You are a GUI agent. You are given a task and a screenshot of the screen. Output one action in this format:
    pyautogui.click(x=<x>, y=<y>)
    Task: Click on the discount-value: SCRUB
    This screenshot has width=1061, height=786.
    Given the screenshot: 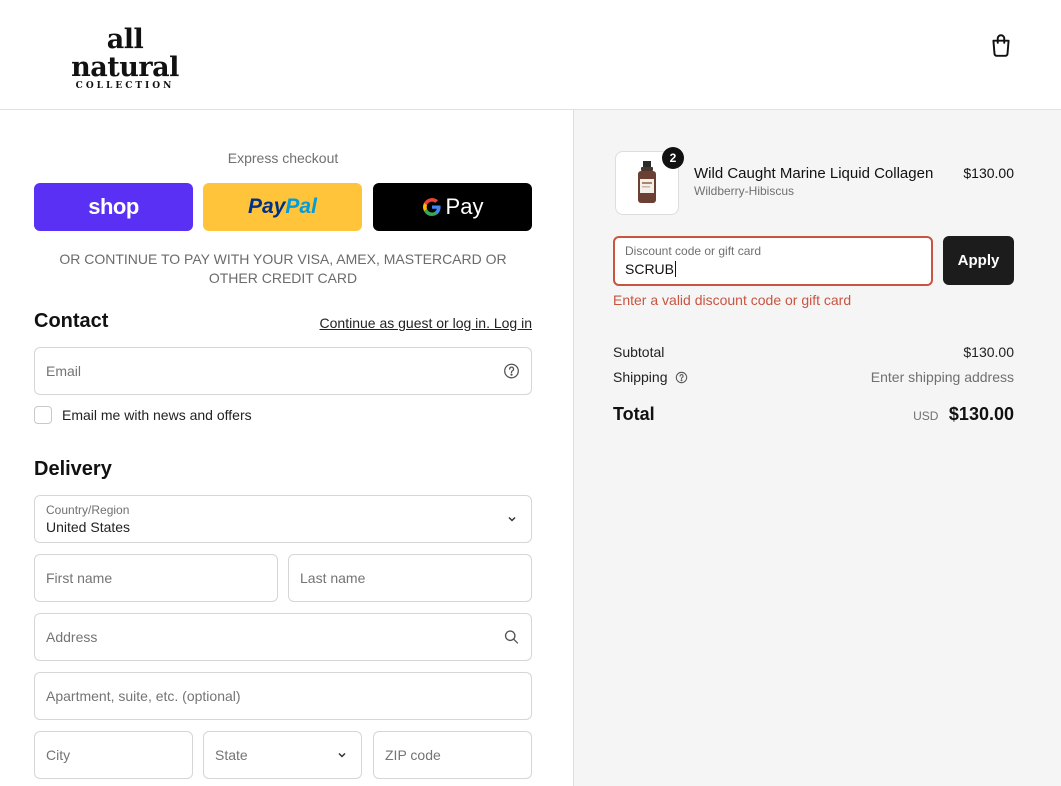 What is the action you would take?
    pyautogui.click(x=650, y=269)
    